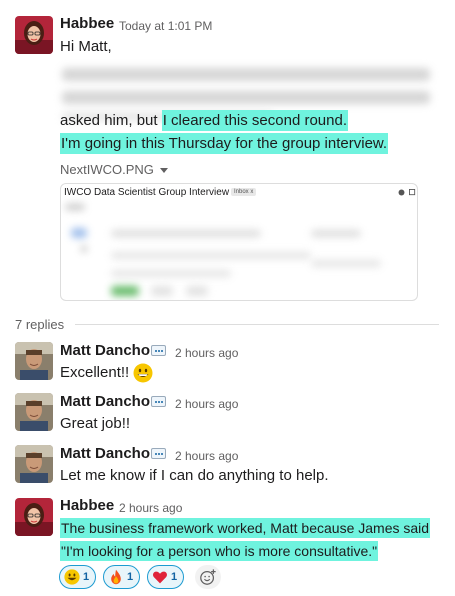 Image resolution: width=455 pixels, height=596 pixels. What do you see at coordinates (165, 26) in the screenshot?
I see `message-timestamp: Today at 1:01 PM` at bounding box center [165, 26].